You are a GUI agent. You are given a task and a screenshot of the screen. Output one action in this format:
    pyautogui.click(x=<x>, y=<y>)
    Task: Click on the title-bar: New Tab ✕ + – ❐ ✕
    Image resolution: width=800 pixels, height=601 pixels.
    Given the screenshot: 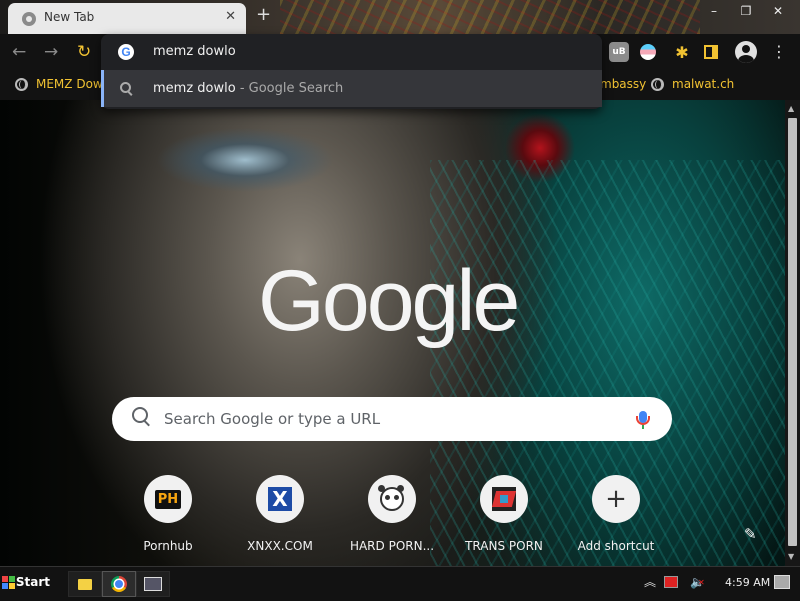 What is the action you would take?
    pyautogui.click(x=400, y=17)
    